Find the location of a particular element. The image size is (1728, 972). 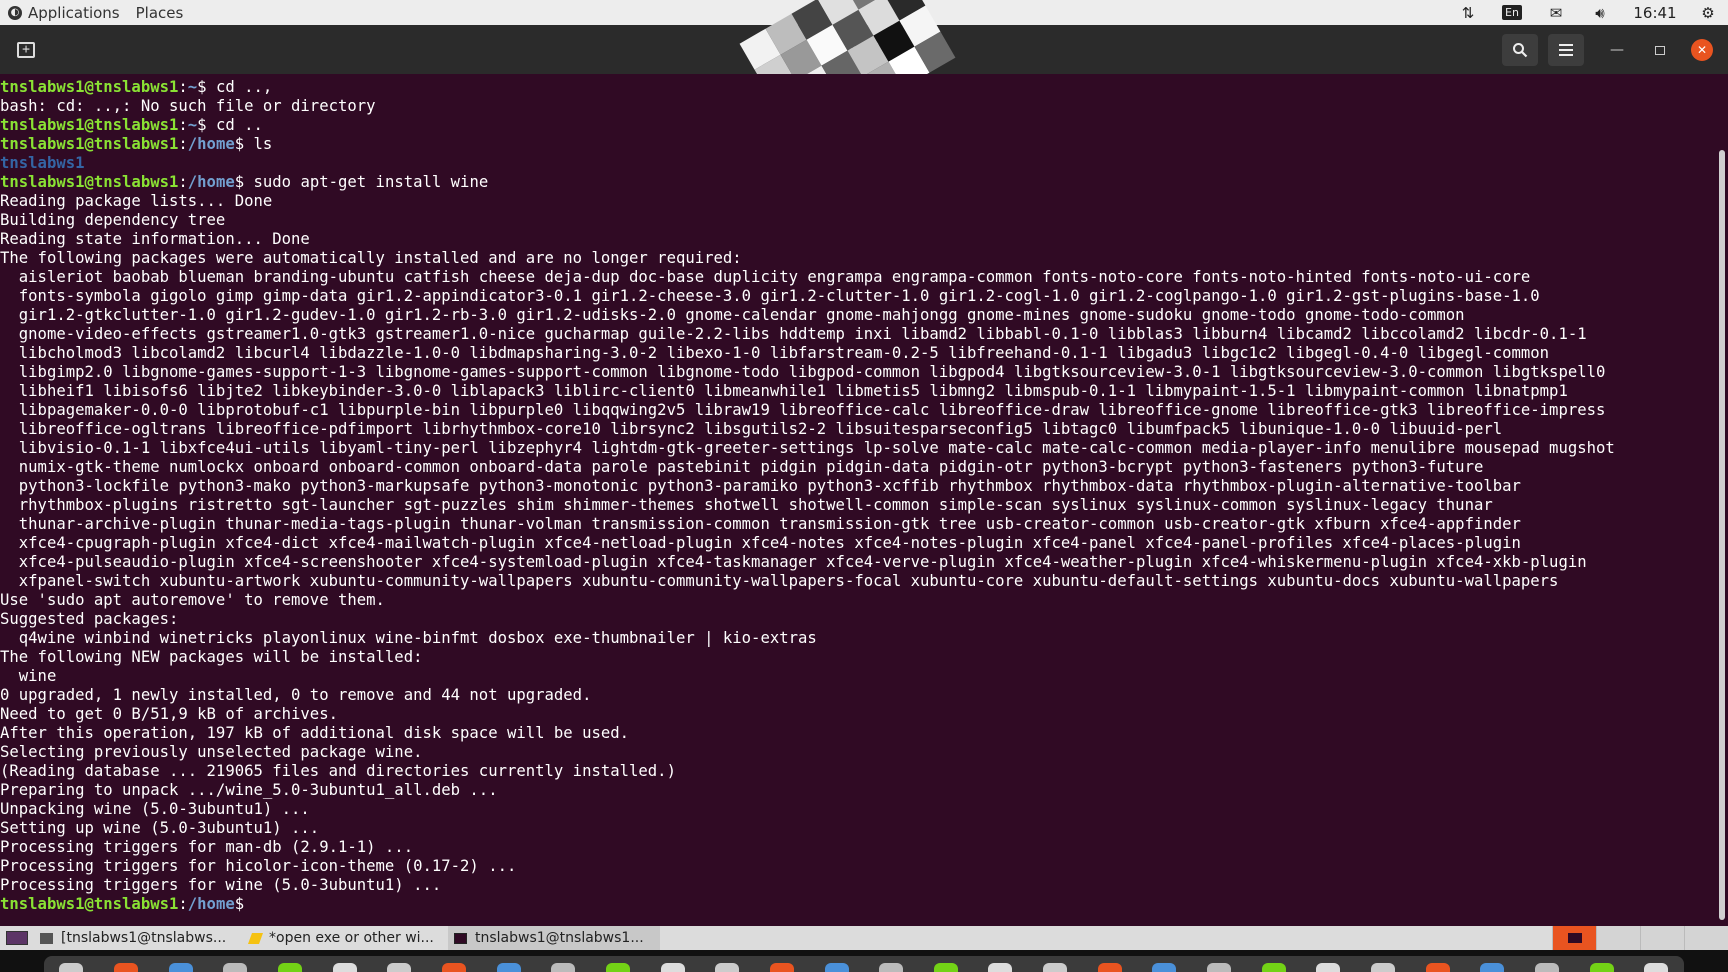

places-menu: Places is located at coordinates (160, 13).